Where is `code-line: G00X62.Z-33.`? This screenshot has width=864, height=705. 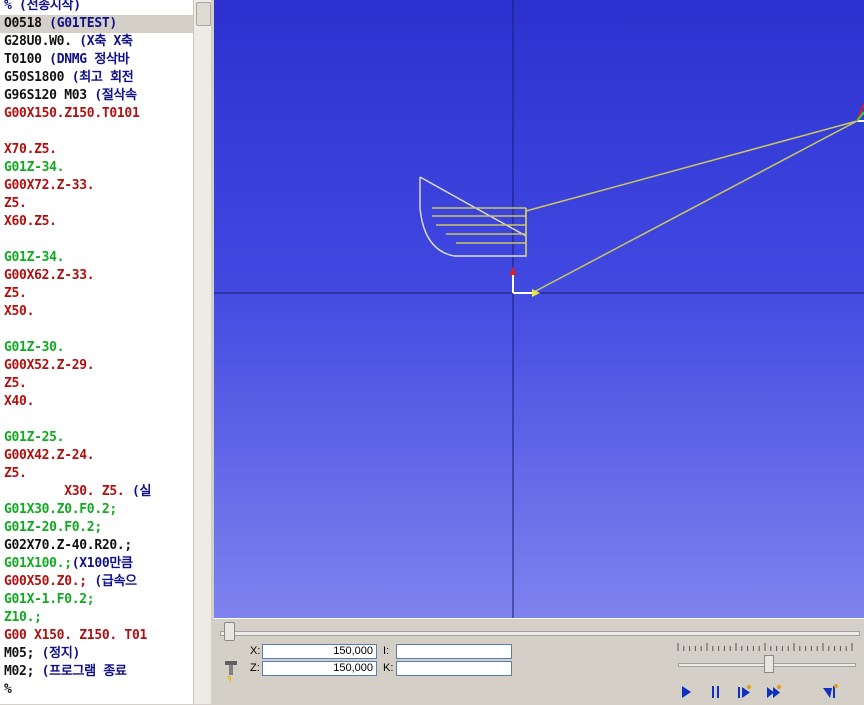 code-line: G00X62.Z-33. is located at coordinates (96, 276).